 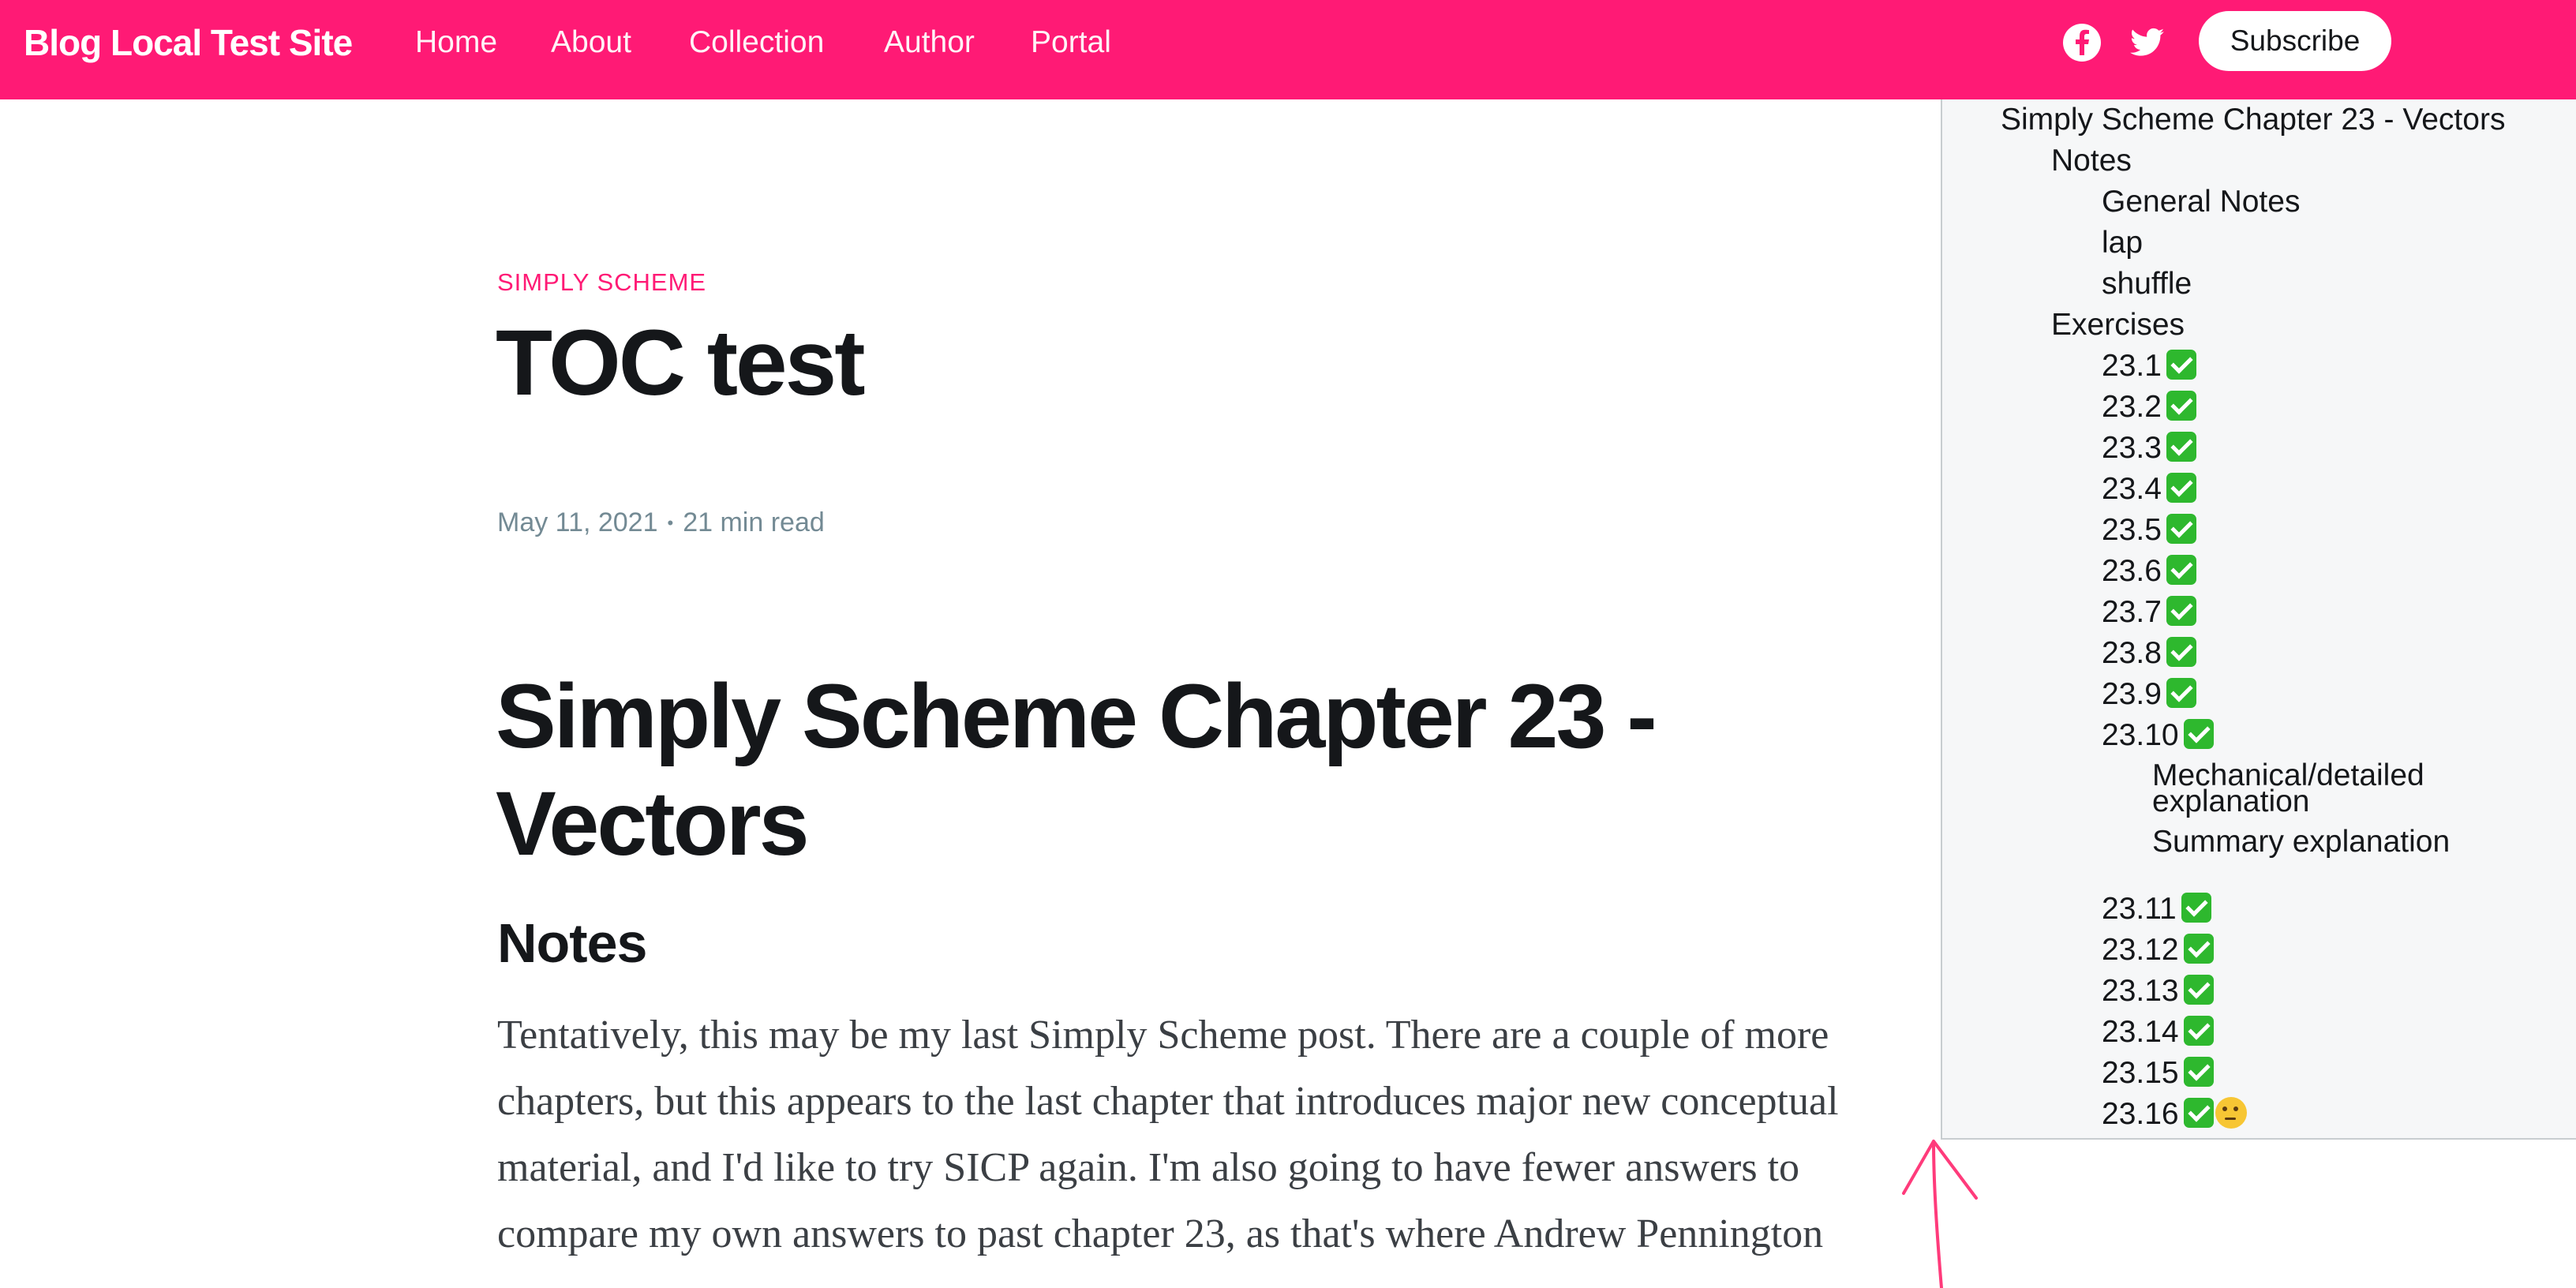 I want to click on toc-item-label: 23.8, so click(x=2132, y=653).